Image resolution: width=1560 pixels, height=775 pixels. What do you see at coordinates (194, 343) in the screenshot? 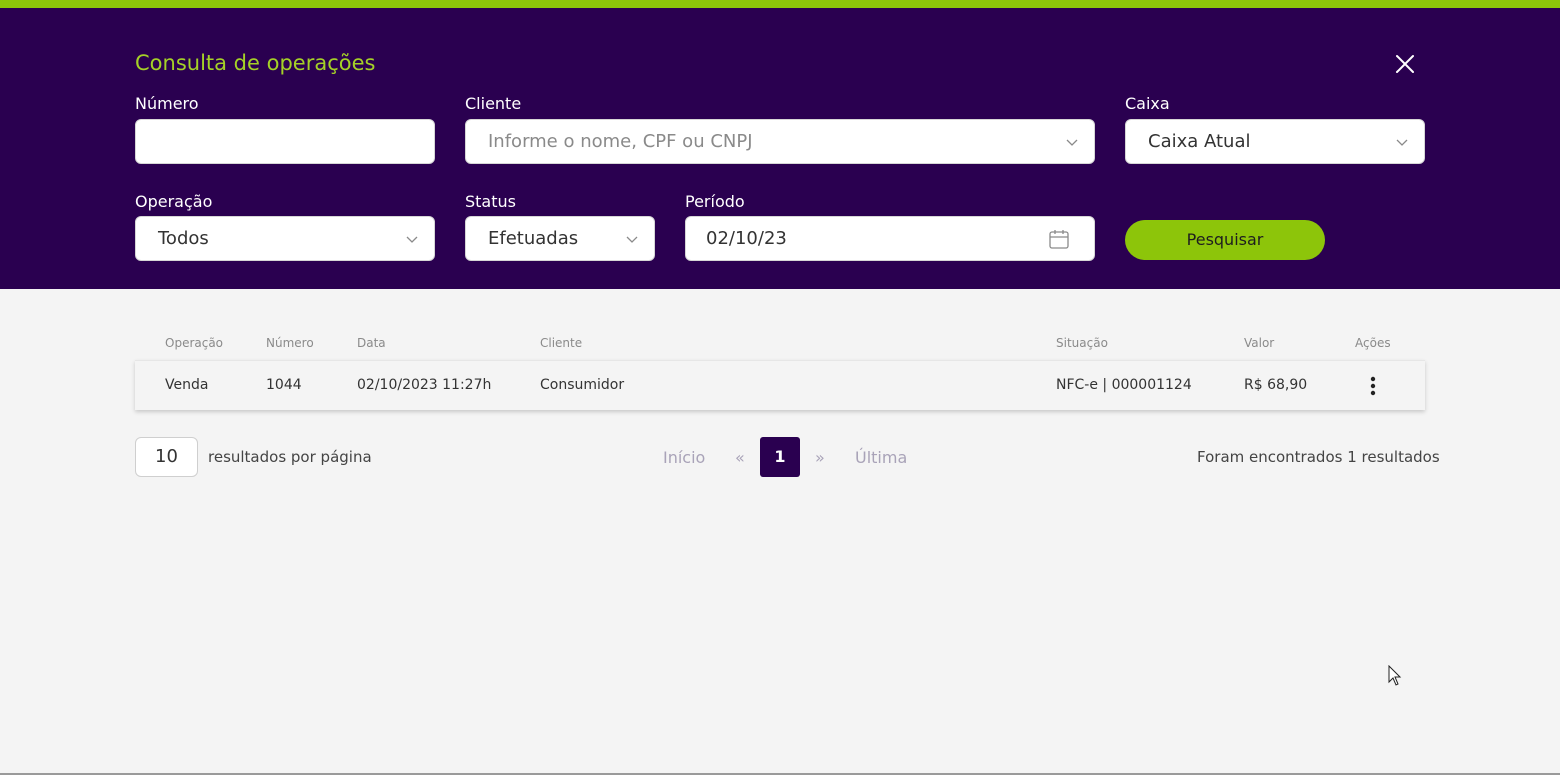
I see `col-operacao: Operação` at bounding box center [194, 343].